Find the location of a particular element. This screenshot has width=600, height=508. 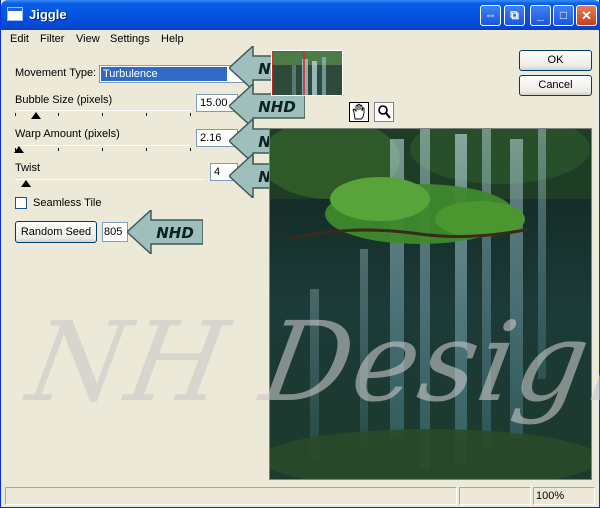

warp-amount-slider-thumb is located at coordinates (18, 149).